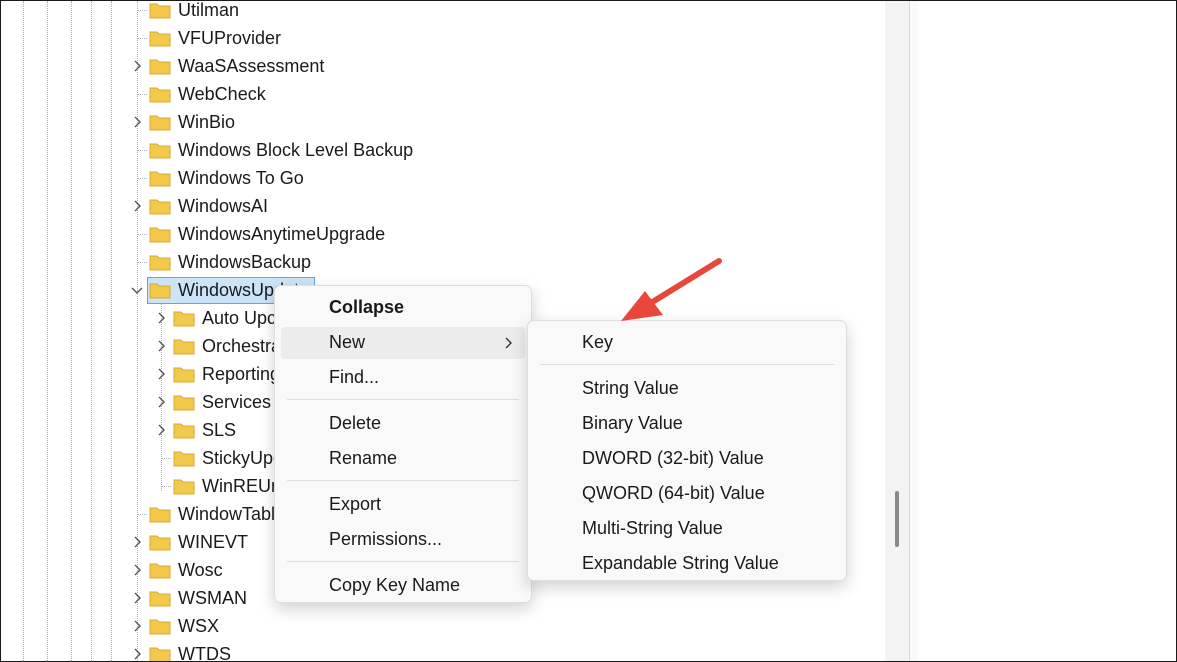 Image resolution: width=1177 pixels, height=662 pixels. What do you see at coordinates (207, 122) in the screenshot?
I see `tree-item-label: WinBio` at bounding box center [207, 122].